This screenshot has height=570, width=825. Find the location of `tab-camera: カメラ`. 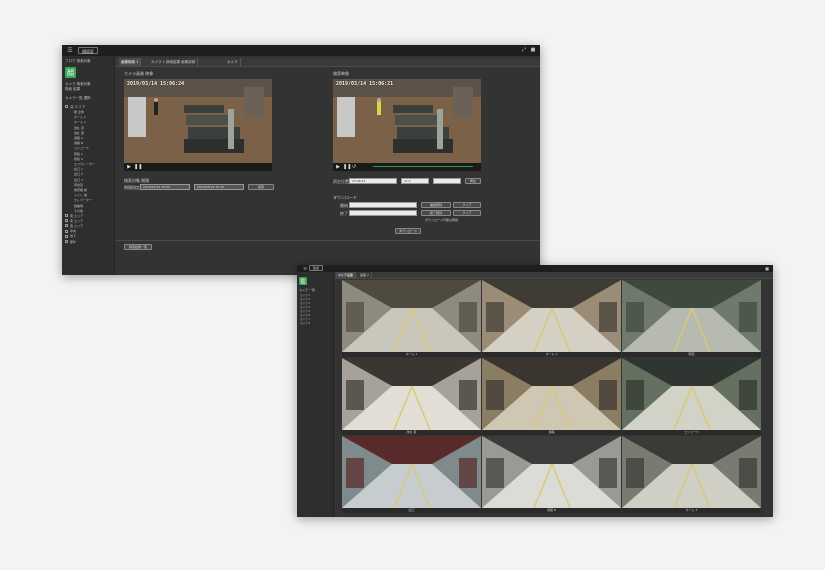

tab-camera: カメラ is located at coordinates (233, 62).